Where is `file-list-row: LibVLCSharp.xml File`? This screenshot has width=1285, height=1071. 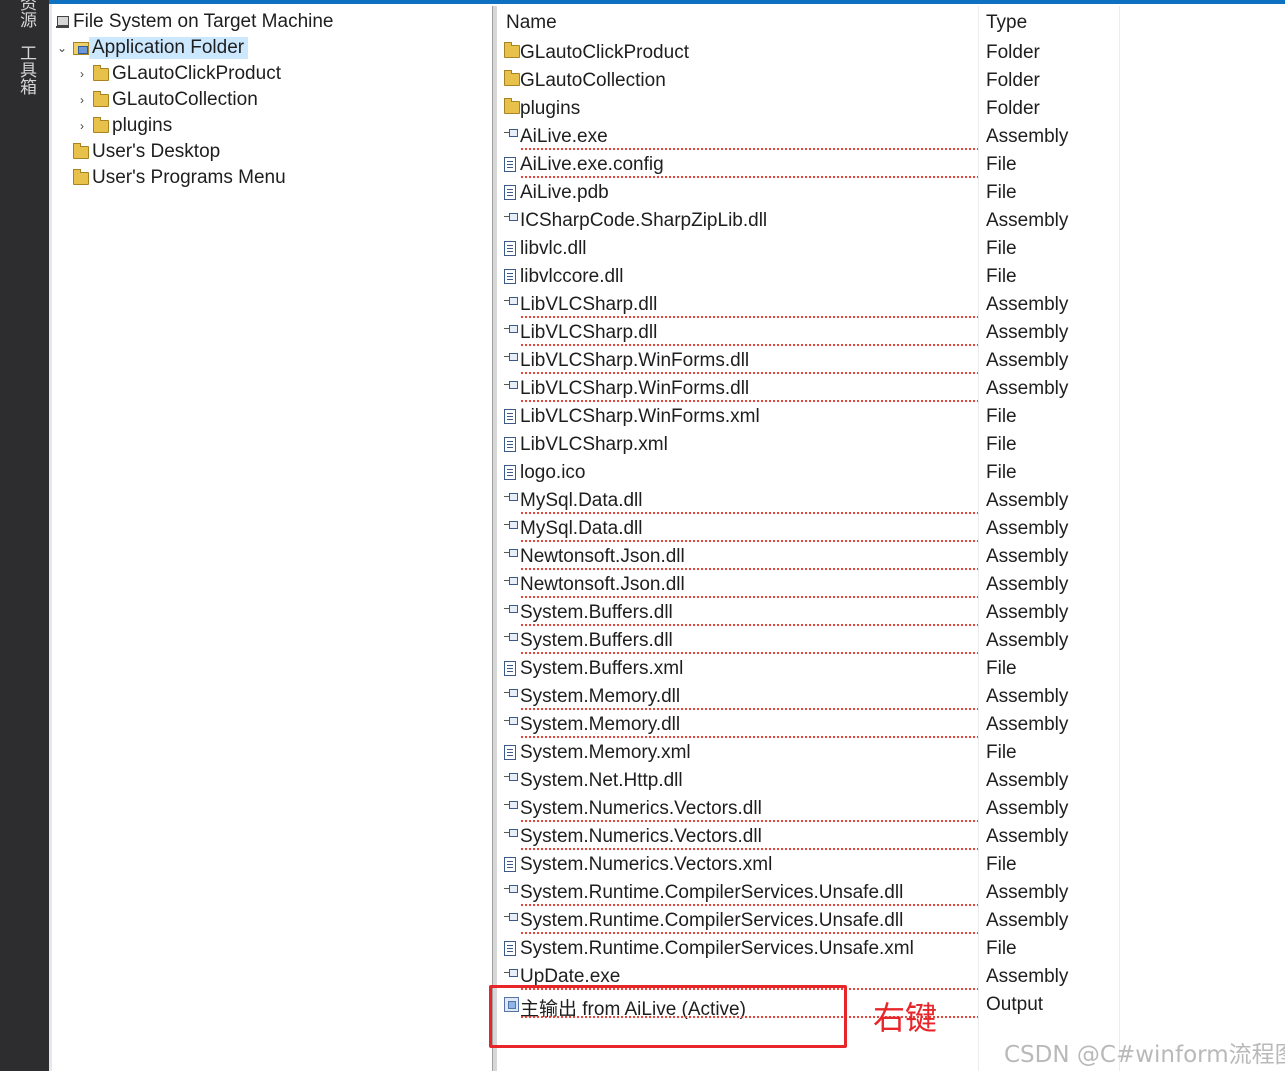
file-list-row: LibVLCSharp.xml File is located at coordinates (891, 445).